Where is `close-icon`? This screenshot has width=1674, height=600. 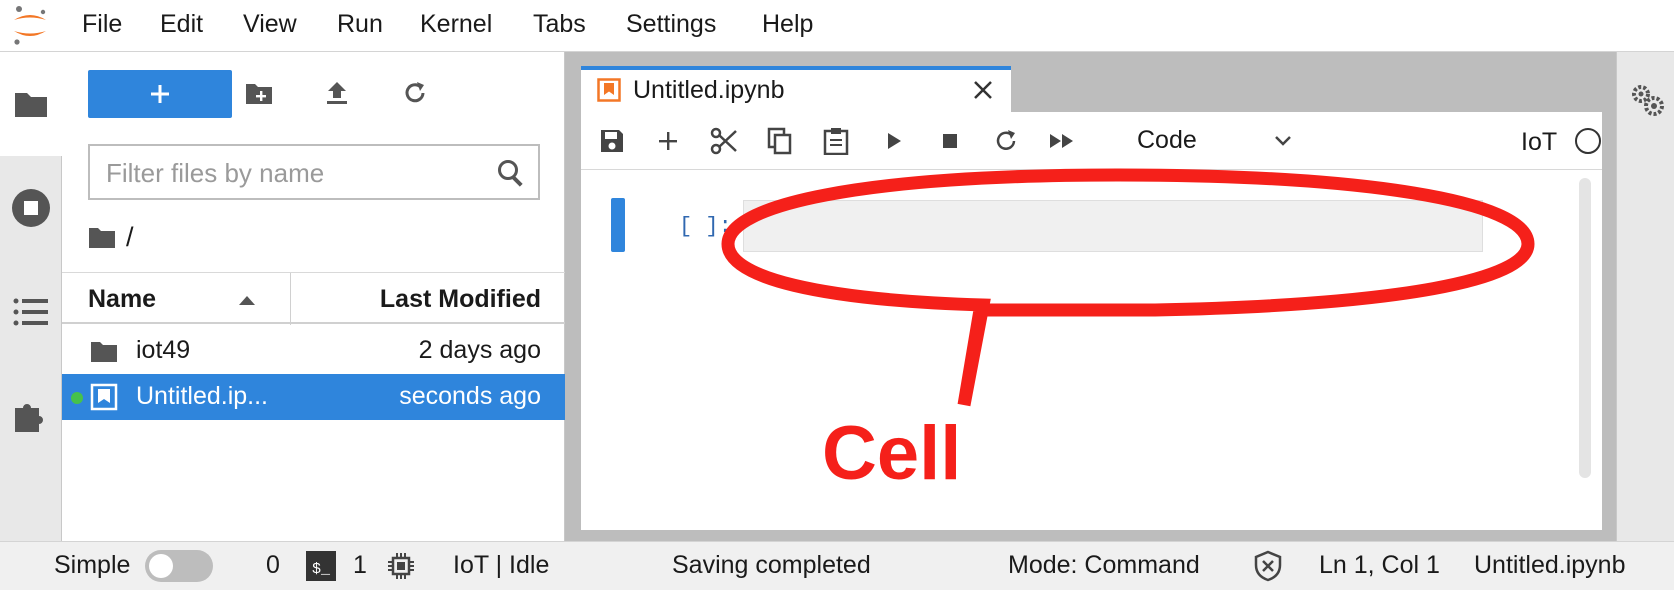 close-icon is located at coordinates (983, 90).